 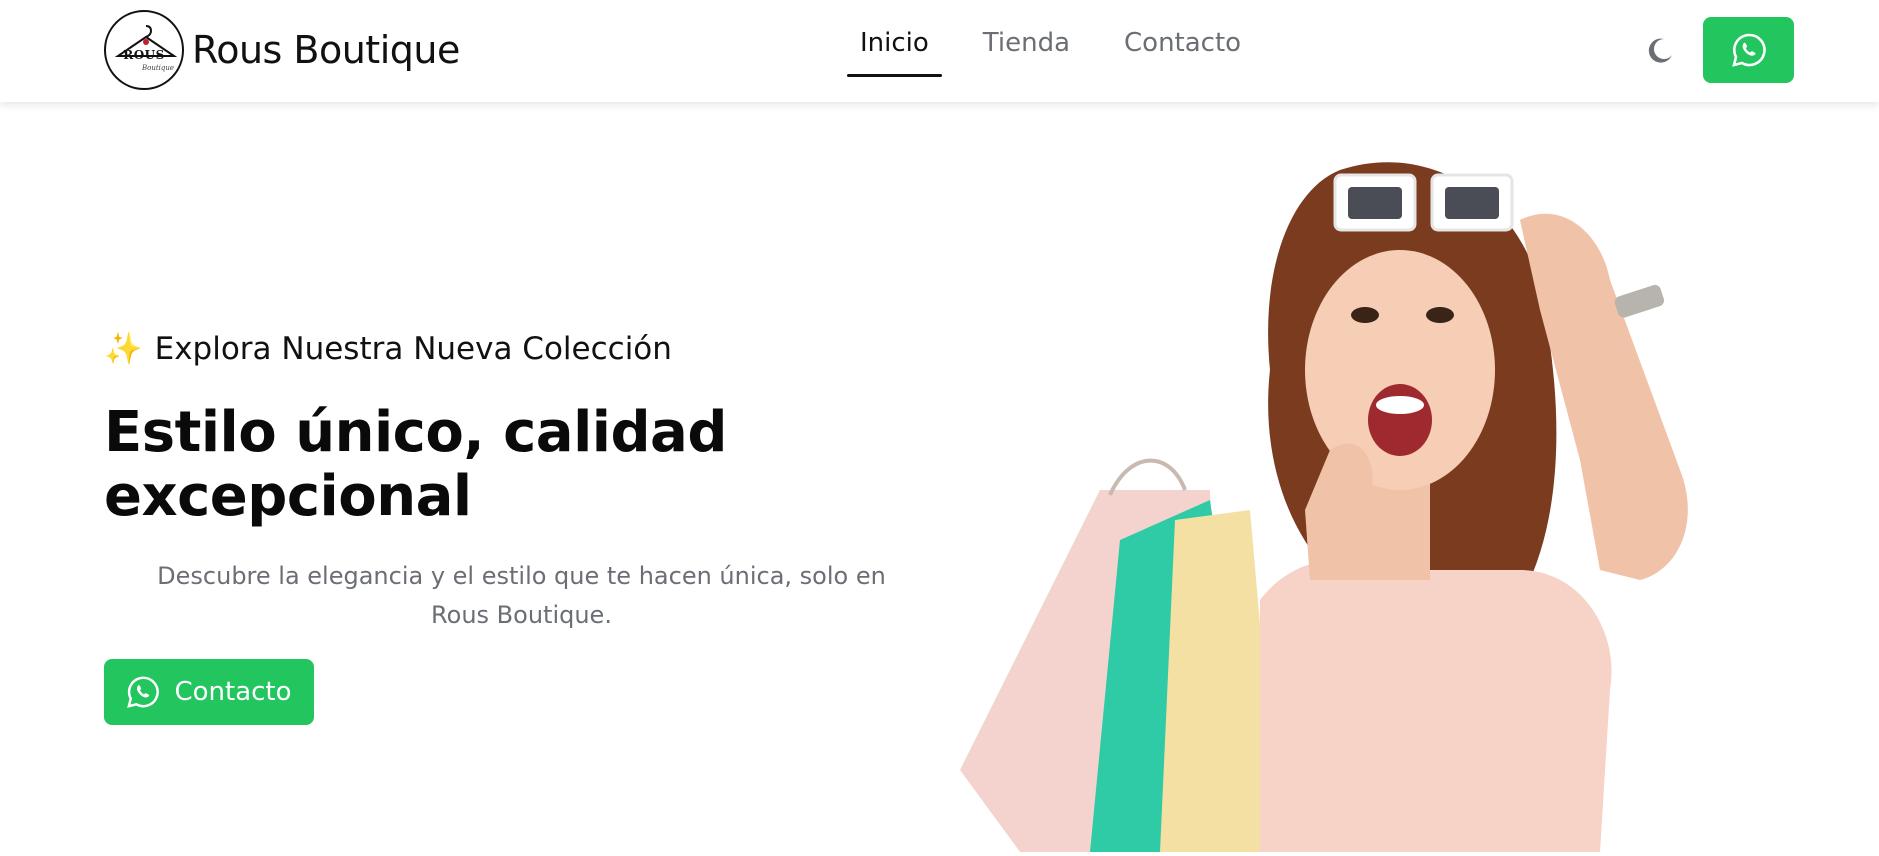 I want to click on brand-link: ROUS Boutique Rous Boutique, so click(x=282, y=50).